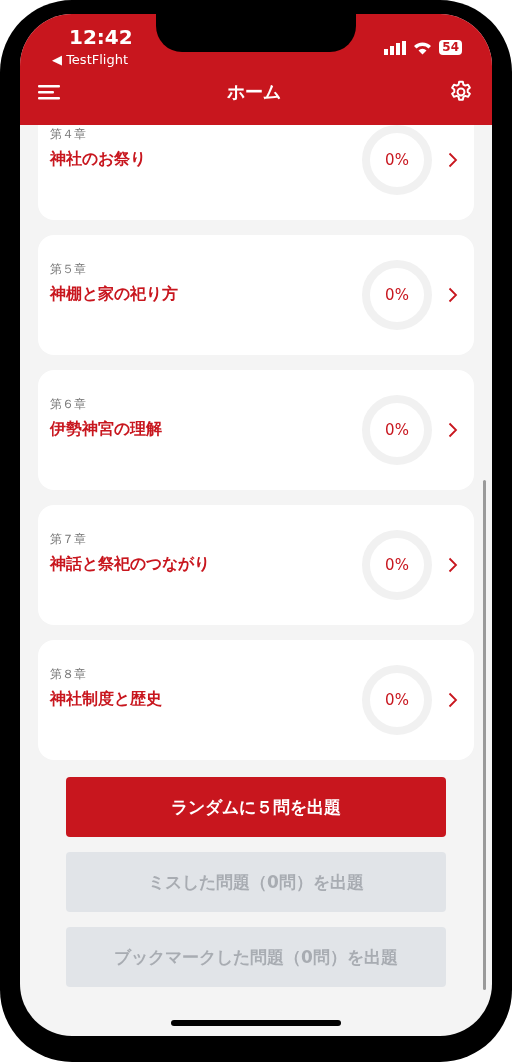 The width and height of the screenshot is (512, 1062). What do you see at coordinates (130, 564) in the screenshot?
I see `chapter-title: 神話と祭祀のつながり` at bounding box center [130, 564].